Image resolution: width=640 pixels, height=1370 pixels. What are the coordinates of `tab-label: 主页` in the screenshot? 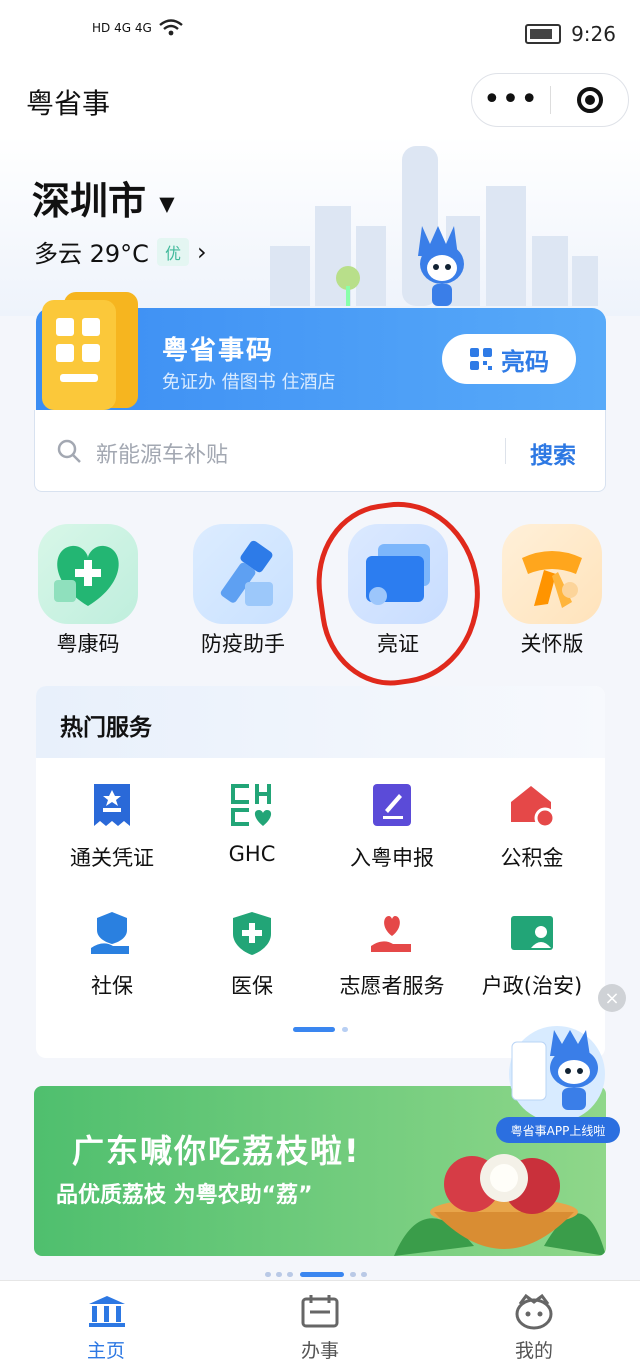 It's located at (105, 1351).